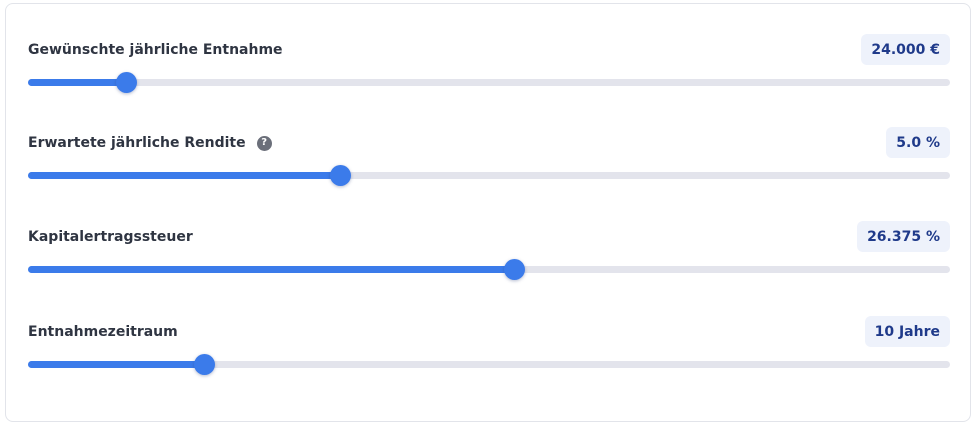 Image resolution: width=974 pixels, height=428 pixels. What do you see at coordinates (77, 82) in the screenshot?
I see `slider-fill-withdrawal` at bounding box center [77, 82].